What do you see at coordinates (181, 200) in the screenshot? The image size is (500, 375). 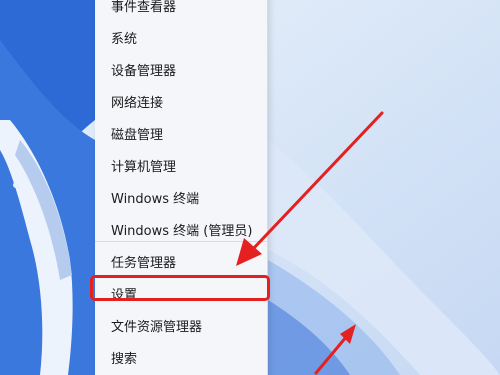 I see `menu-item-windows-terminal: Windows 终端` at bounding box center [181, 200].